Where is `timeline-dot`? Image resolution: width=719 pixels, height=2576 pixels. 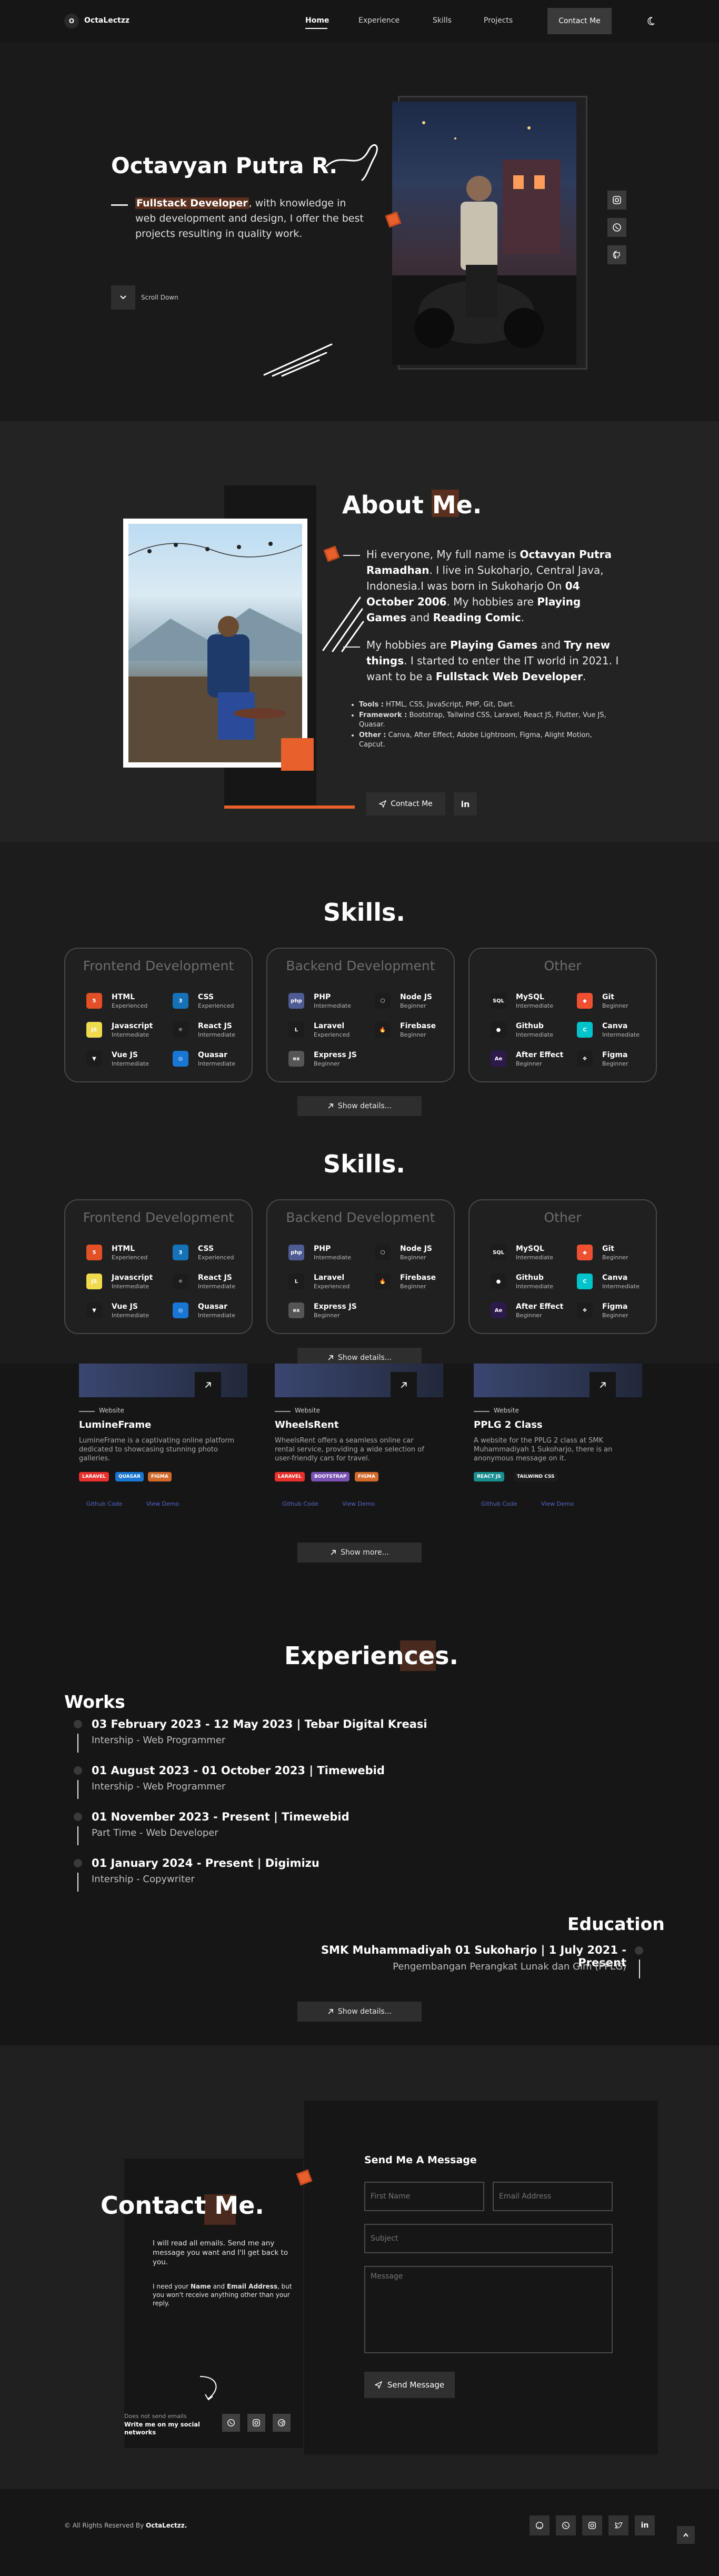 timeline-dot is located at coordinates (78, 1771).